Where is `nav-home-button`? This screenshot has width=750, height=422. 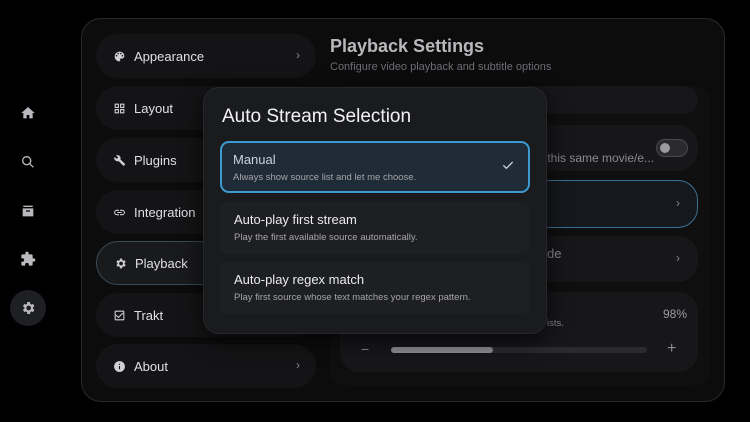
nav-home-button is located at coordinates (28, 113).